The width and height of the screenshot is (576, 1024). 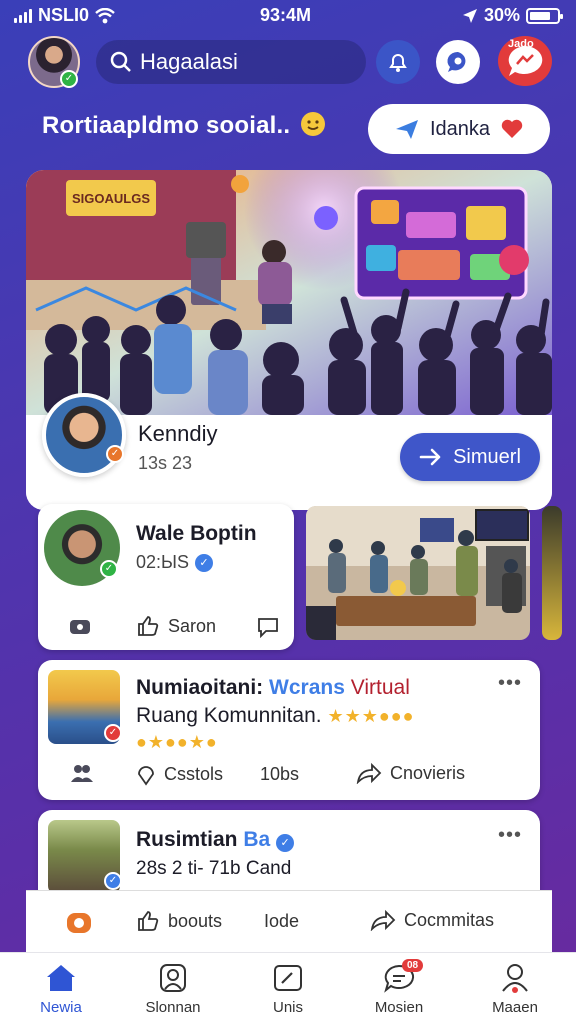 I want to click on camera-icon, so click(x=79, y=923).